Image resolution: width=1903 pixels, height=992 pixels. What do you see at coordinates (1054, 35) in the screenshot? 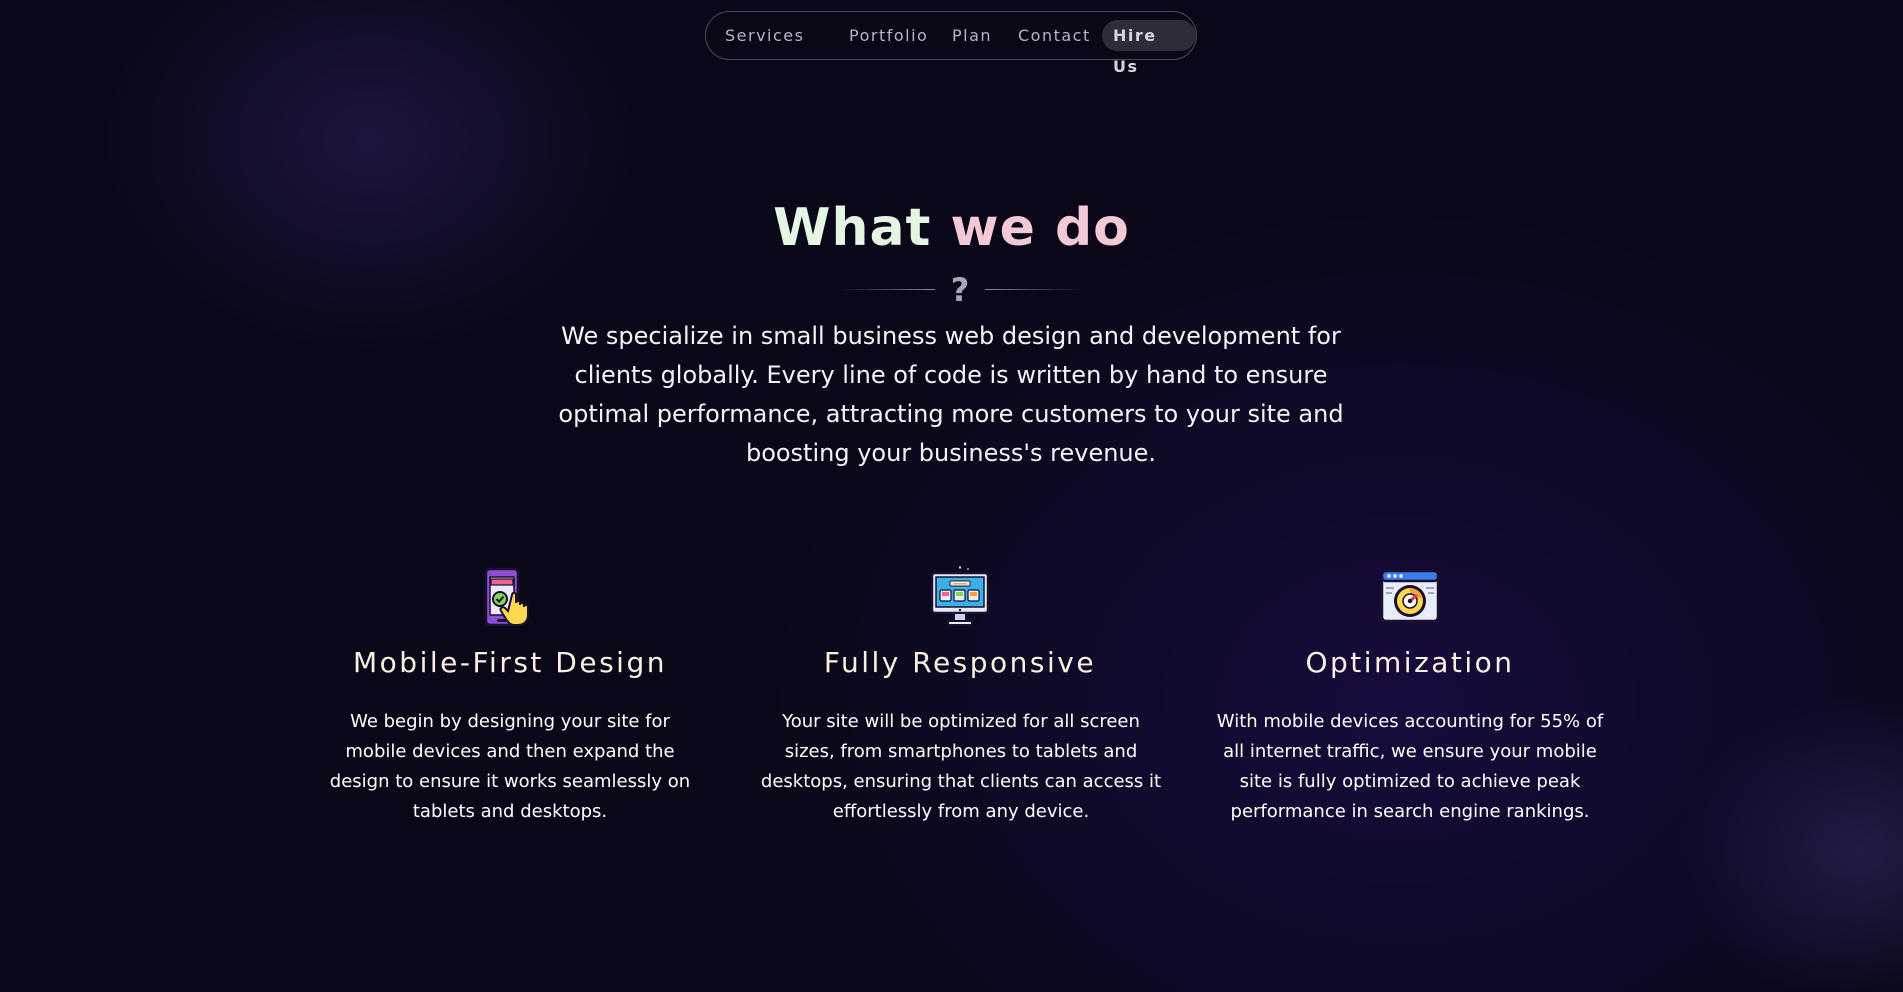
I see `nav-link-contact: Contact` at bounding box center [1054, 35].